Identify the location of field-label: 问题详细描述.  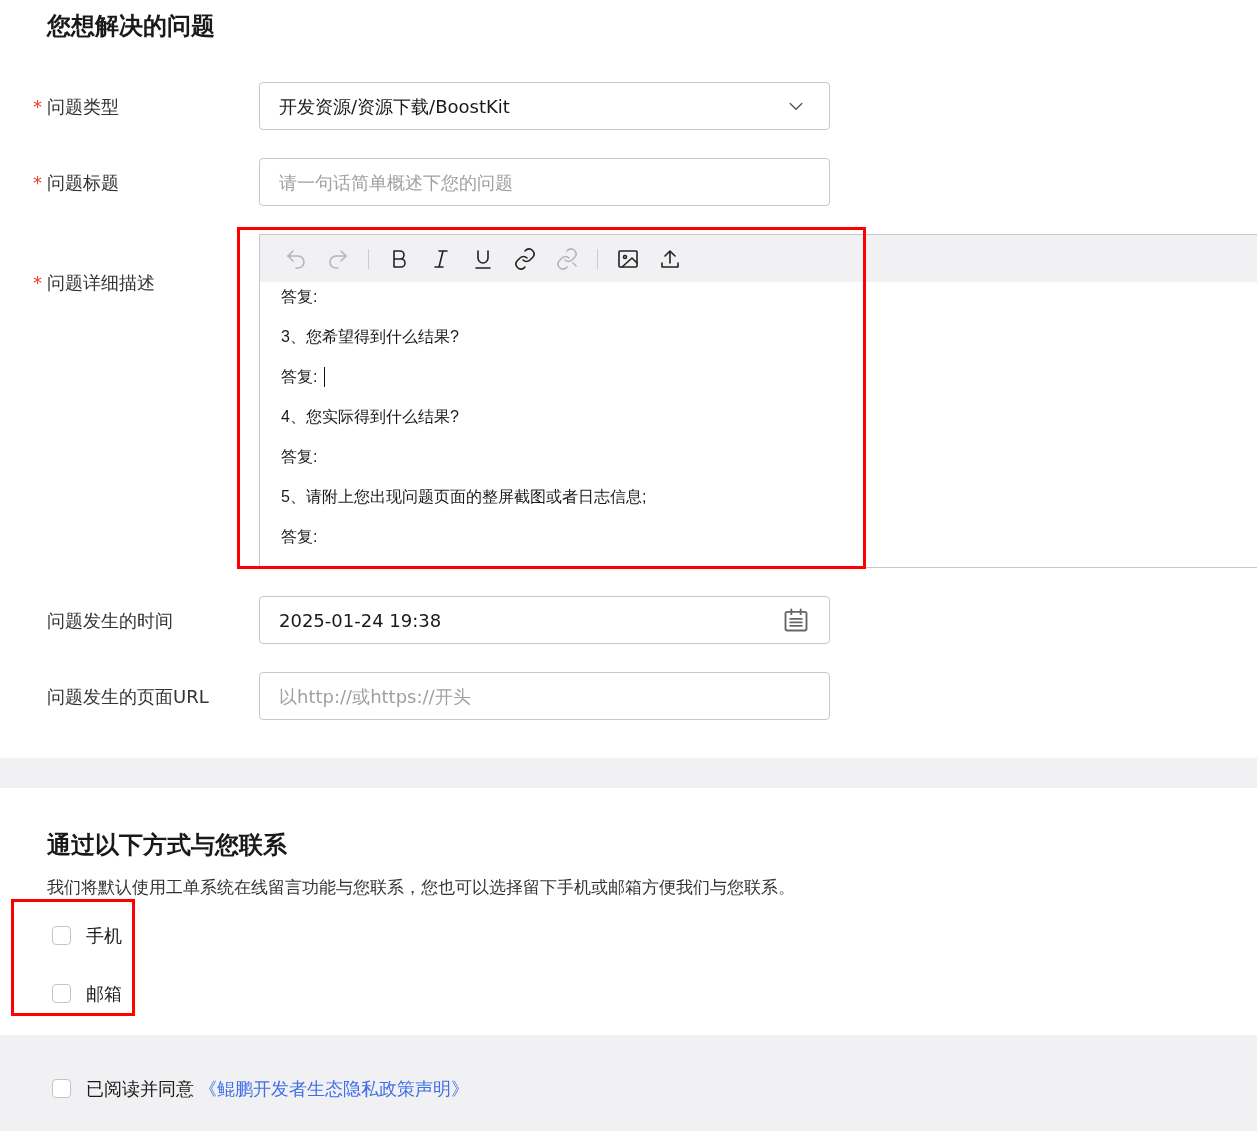
(101, 282).